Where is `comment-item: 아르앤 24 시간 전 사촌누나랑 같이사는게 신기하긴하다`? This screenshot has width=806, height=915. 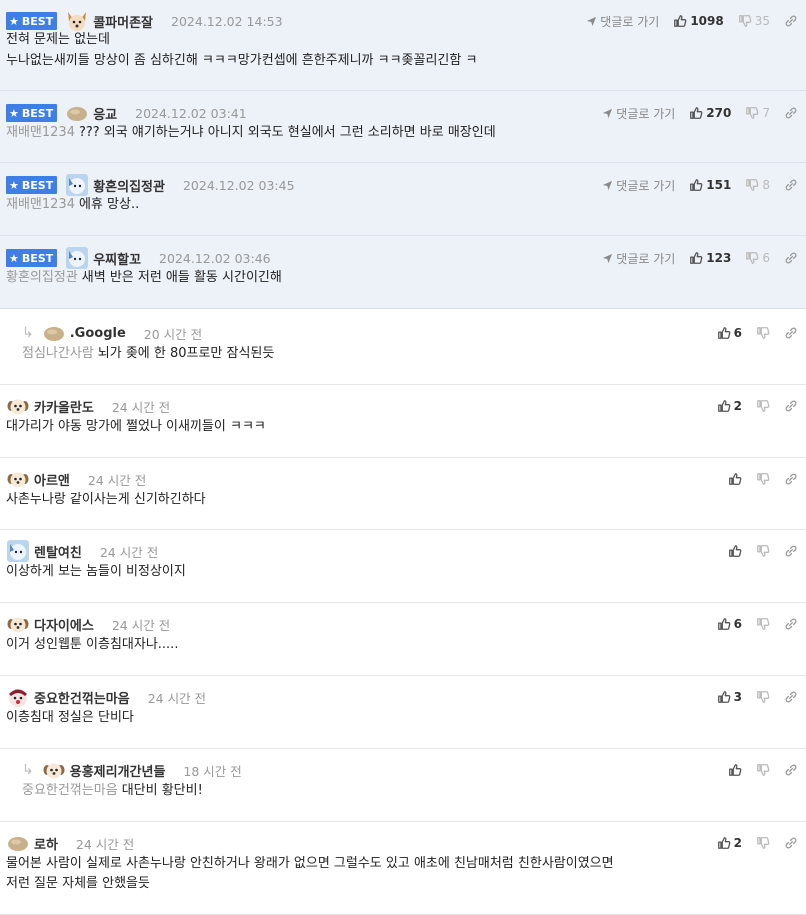 comment-item: 아르앤 24 시간 전 사촌누나랑 같이사는게 신기하긴하다 is located at coordinates (403, 494).